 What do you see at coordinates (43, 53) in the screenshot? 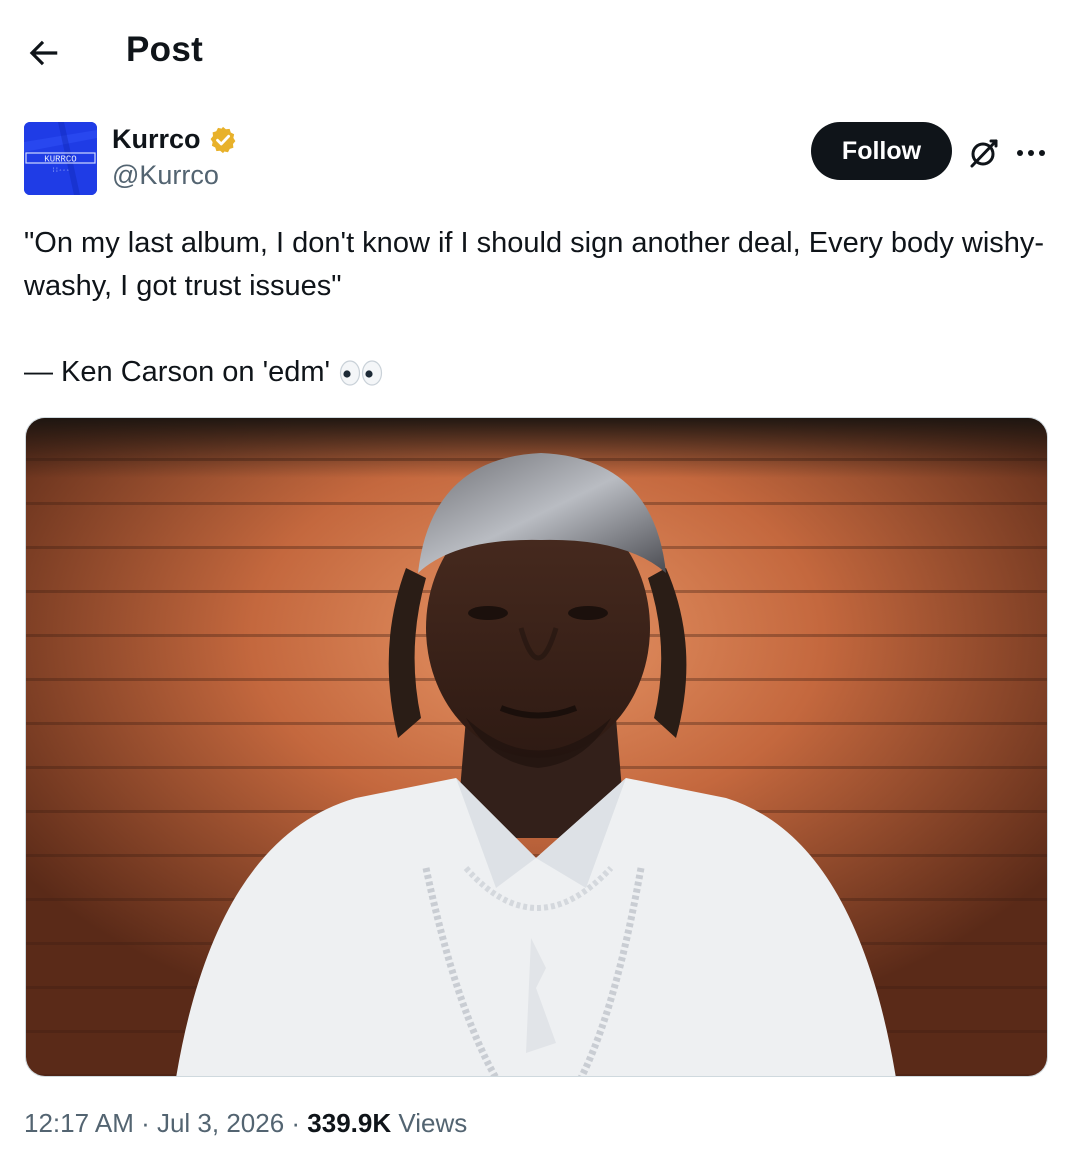
I see `arrow-left-icon` at bounding box center [43, 53].